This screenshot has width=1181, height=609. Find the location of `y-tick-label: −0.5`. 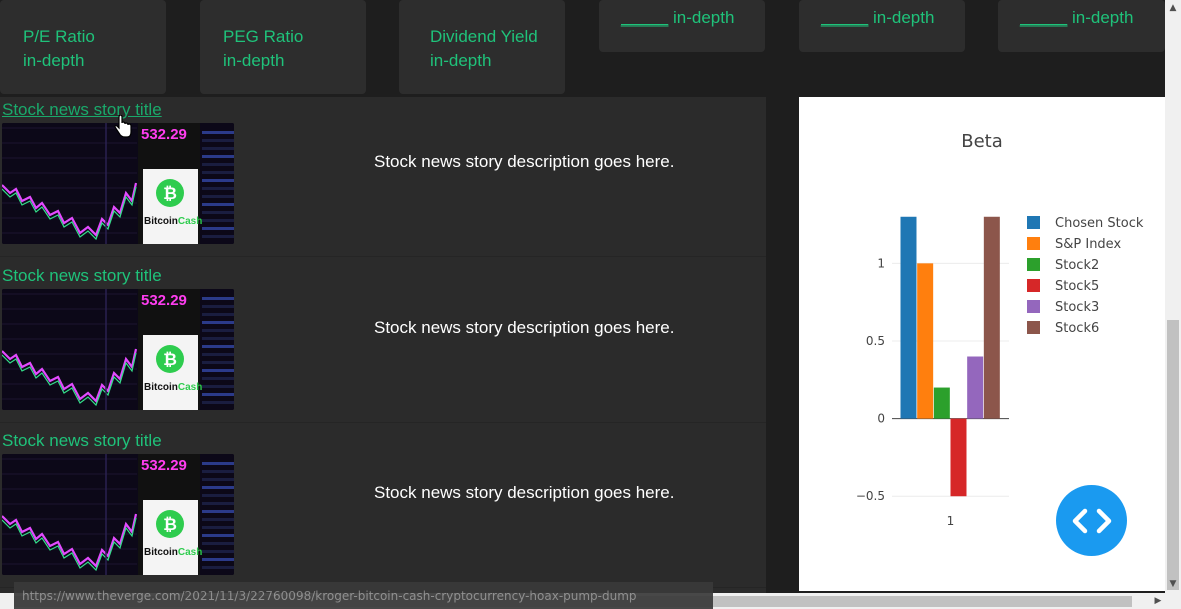

y-tick-label: −0.5 is located at coordinates (870, 496).